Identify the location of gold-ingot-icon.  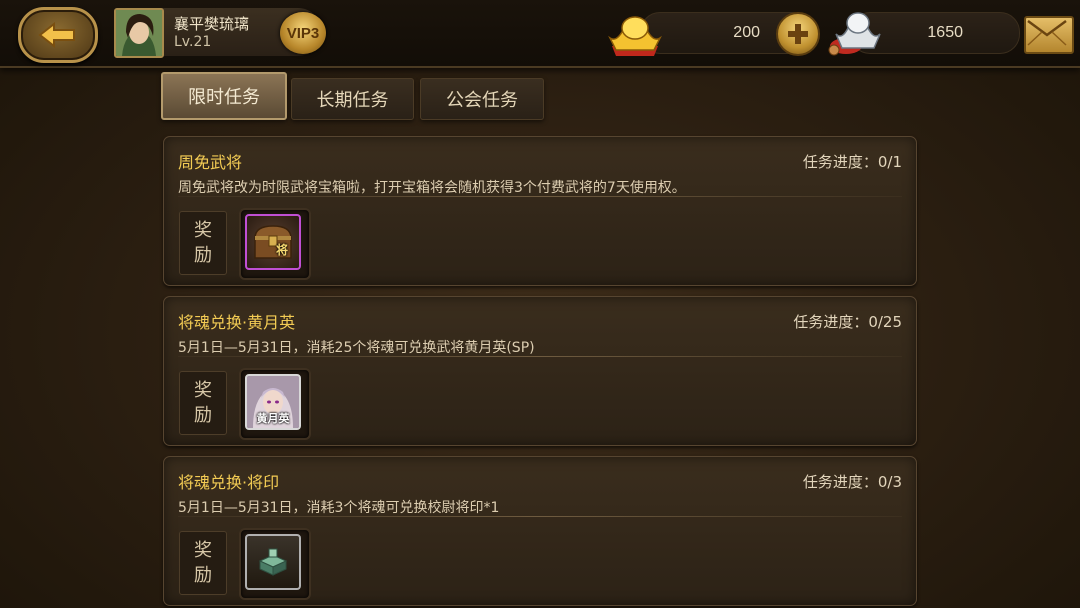
(635, 33).